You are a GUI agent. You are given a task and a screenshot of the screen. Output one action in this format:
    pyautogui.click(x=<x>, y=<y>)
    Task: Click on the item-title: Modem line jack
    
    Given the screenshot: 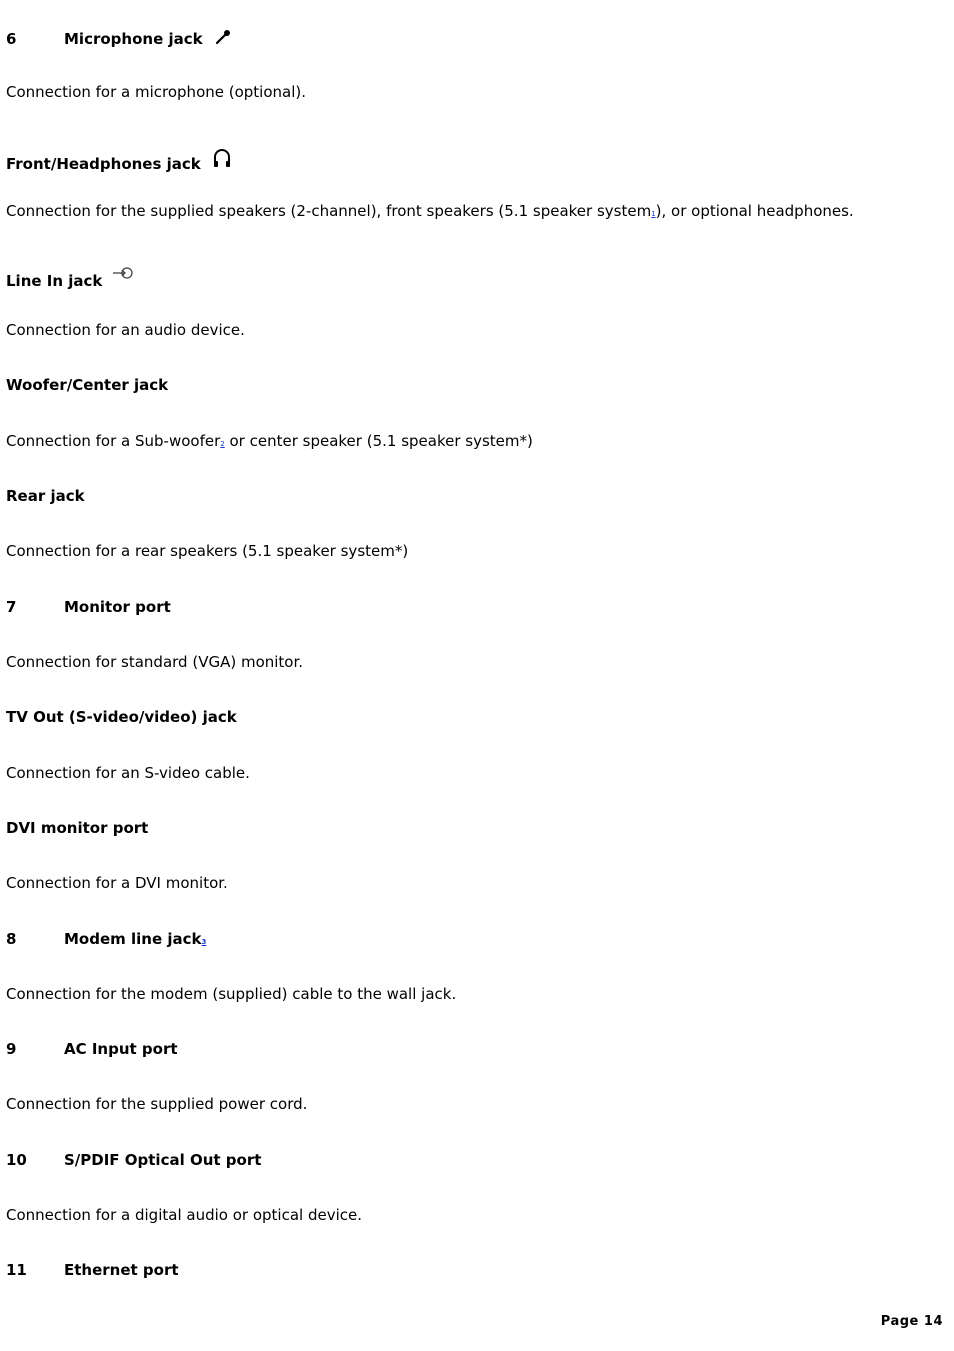 What is the action you would take?
    pyautogui.click(x=133, y=939)
    